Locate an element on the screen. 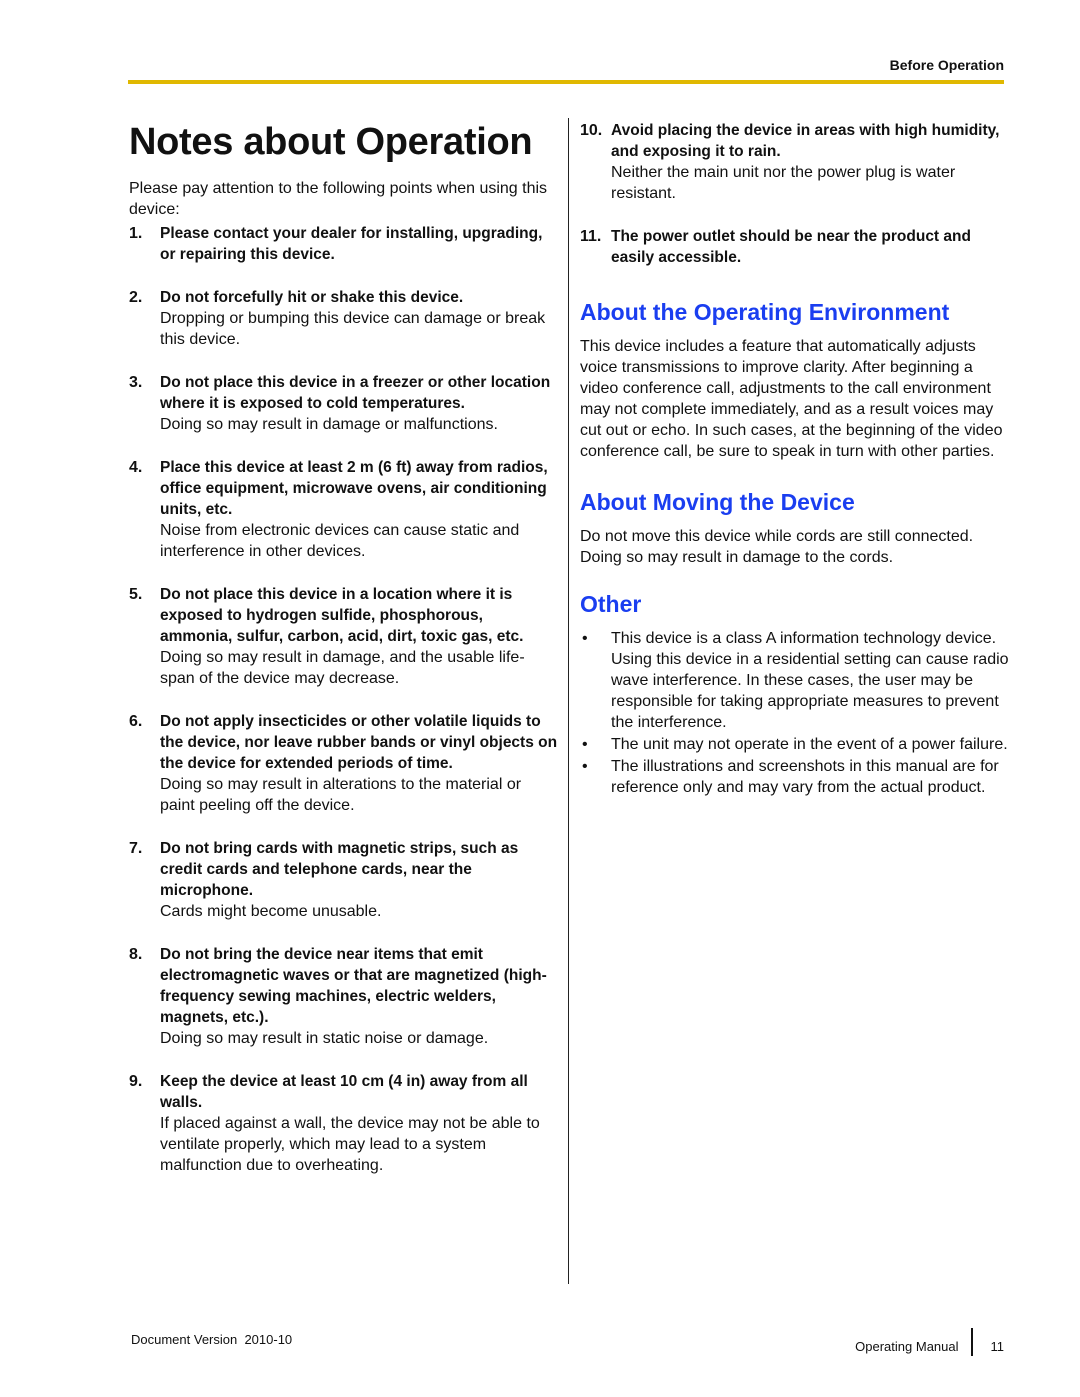 The height and width of the screenshot is (1397, 1080). page-title: Notes about Operation is located at coordinates (331, 142).